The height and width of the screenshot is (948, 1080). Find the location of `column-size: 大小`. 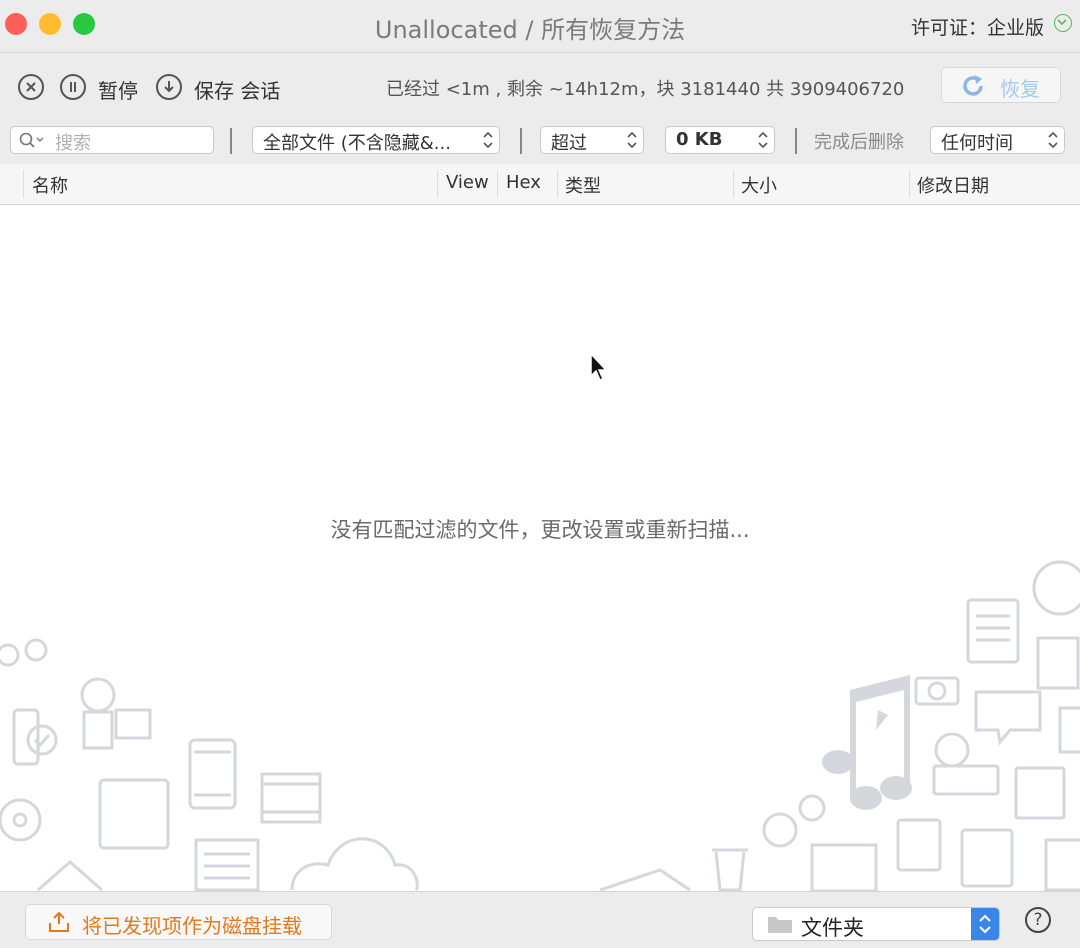

column-size: 大小 is located at coordinates (759, 185).